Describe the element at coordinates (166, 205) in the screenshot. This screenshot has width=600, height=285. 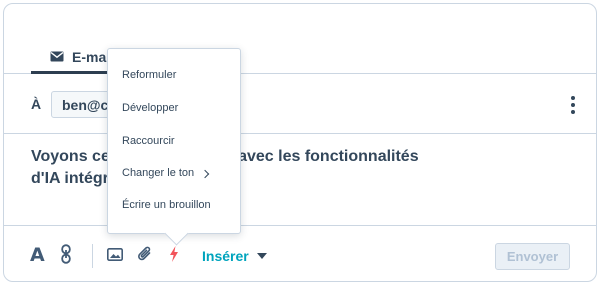
I see `menu-item-label: Écrire un brouillon` at that location.